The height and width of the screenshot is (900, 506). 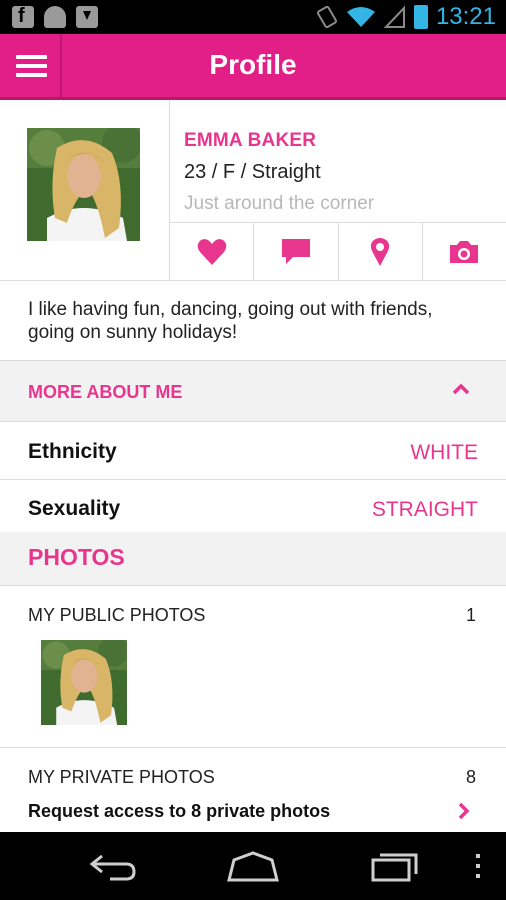 I want to click on section-title: PHOTOS, so click(x=76, y=557).